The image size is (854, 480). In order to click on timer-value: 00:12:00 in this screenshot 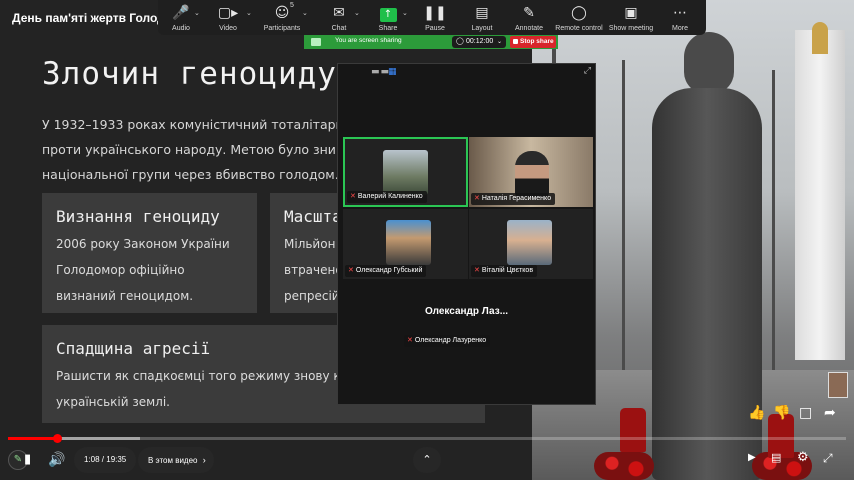, I will do `click(480, 41)`.